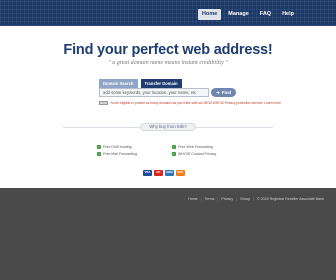  I want to click on feature-label: Free Web Forwarding, so click(195, 147).